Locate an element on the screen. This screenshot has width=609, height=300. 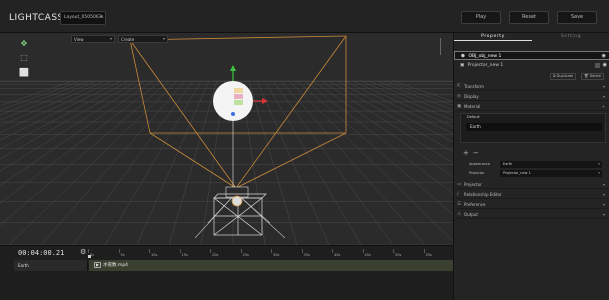
layout-select: Layout_0505063... ▾ is located at coordinates (83, 18).